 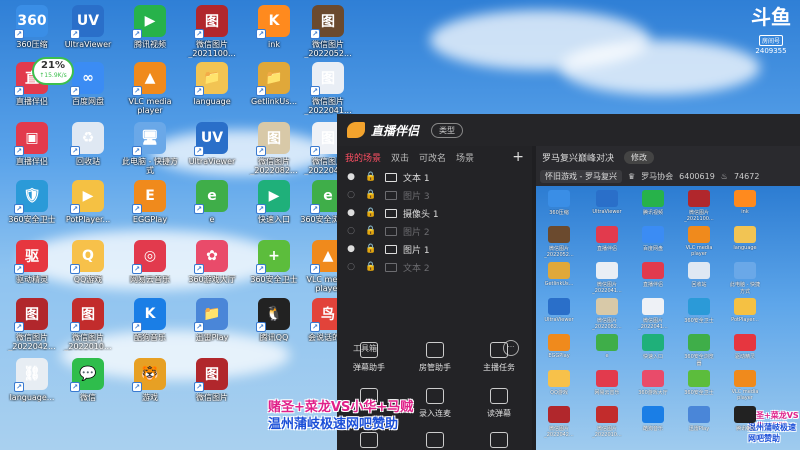 I want to click on cpu-percent: 21%, so click(x=53, y=65).